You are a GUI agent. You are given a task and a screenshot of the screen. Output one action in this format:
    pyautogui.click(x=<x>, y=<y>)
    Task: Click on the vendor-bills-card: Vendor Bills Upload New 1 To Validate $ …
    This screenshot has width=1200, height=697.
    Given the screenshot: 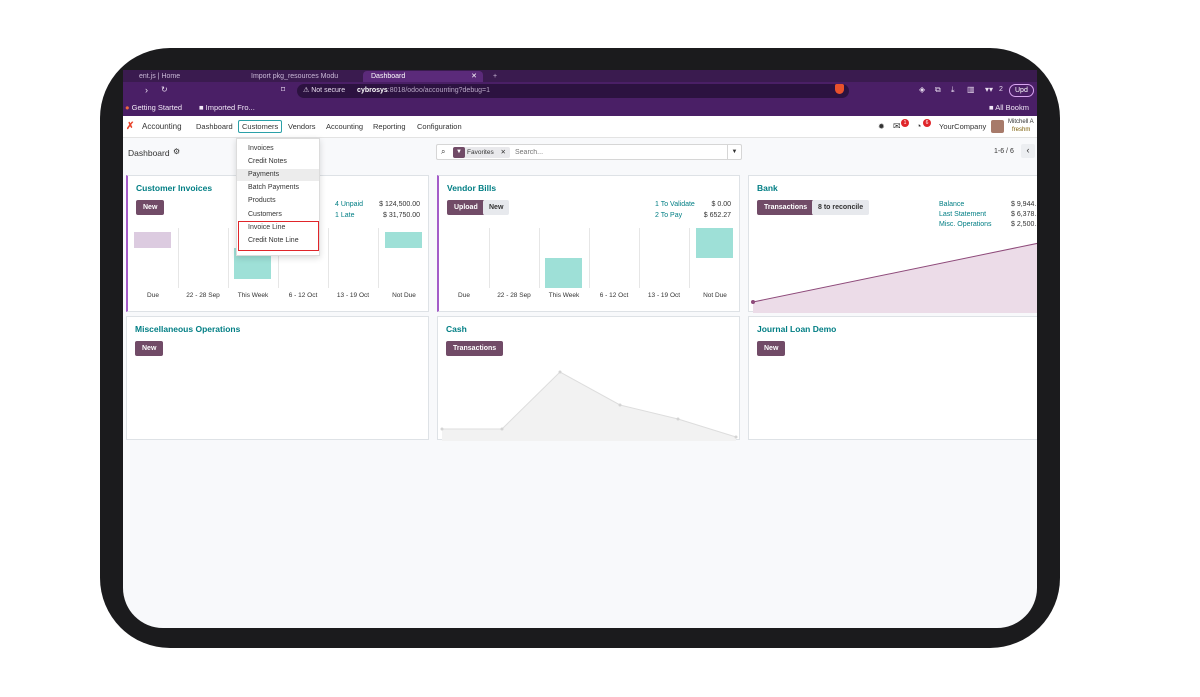 What is the action you would take?
    pyautogui.click(x=588, y=243)
    